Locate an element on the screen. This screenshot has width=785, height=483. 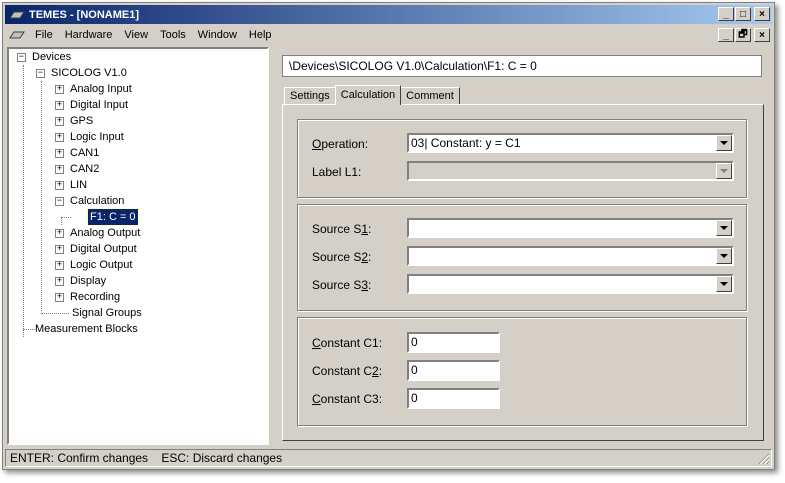
tree-label: Display is located at coordinates (88, 281).